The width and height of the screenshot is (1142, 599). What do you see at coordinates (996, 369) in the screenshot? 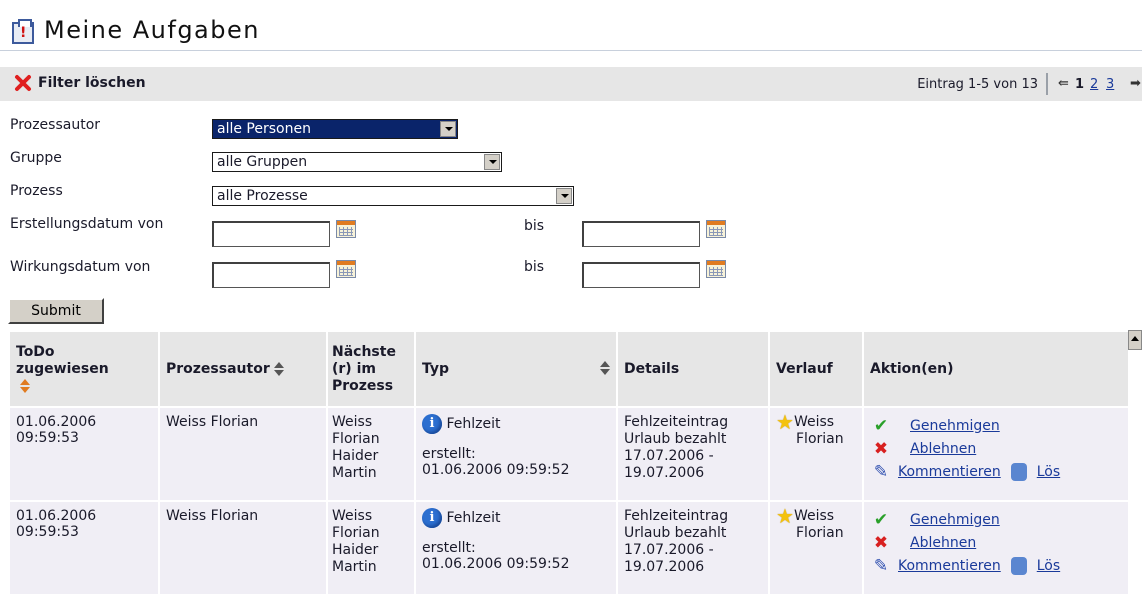
I see `col-header-aktion: Aktion(en)` at bounding box center [996, 369].